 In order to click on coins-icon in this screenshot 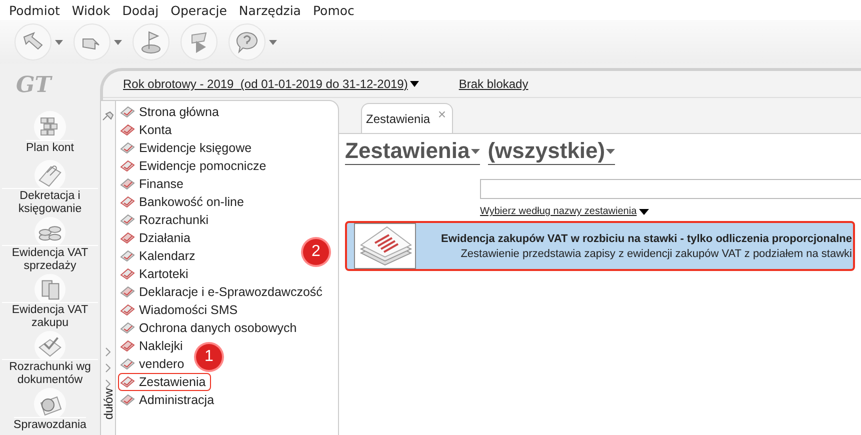, I will do `click(50, 230)`.